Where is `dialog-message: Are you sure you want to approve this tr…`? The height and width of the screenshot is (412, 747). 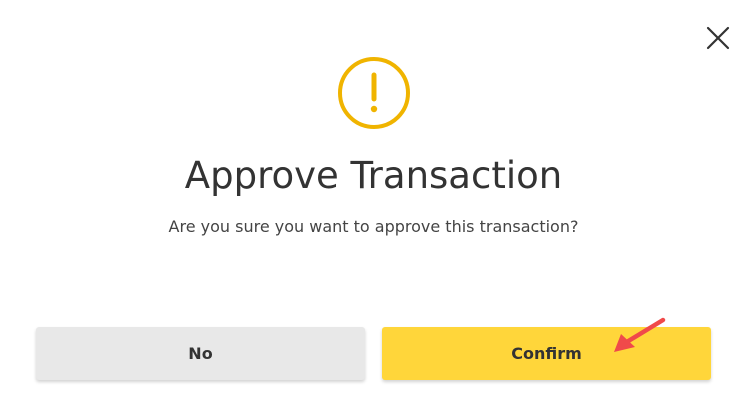 dialog-message: Are you sure you want to approve this tr… is located at coordinates (373, 226).